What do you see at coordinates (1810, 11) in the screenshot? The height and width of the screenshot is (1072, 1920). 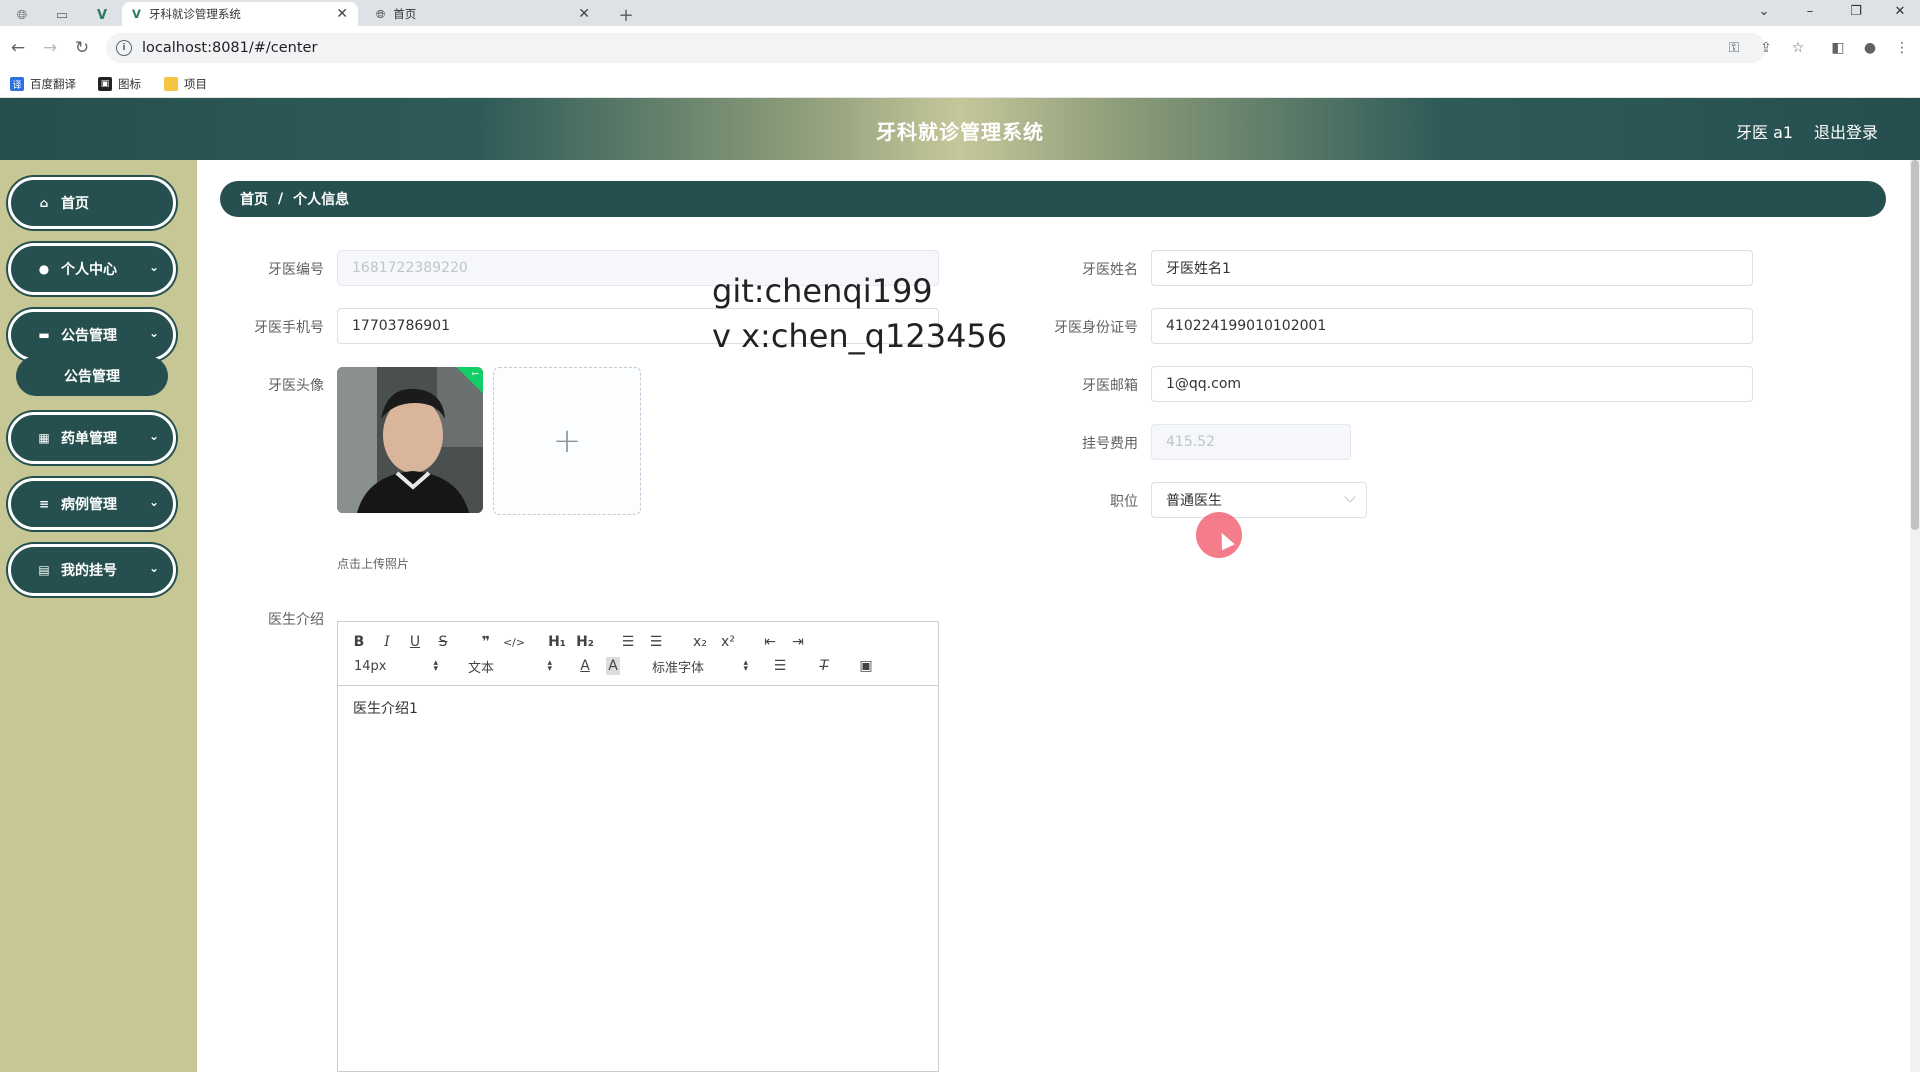 I see `minimize-icon: –` at bounding box center [1810, 11].